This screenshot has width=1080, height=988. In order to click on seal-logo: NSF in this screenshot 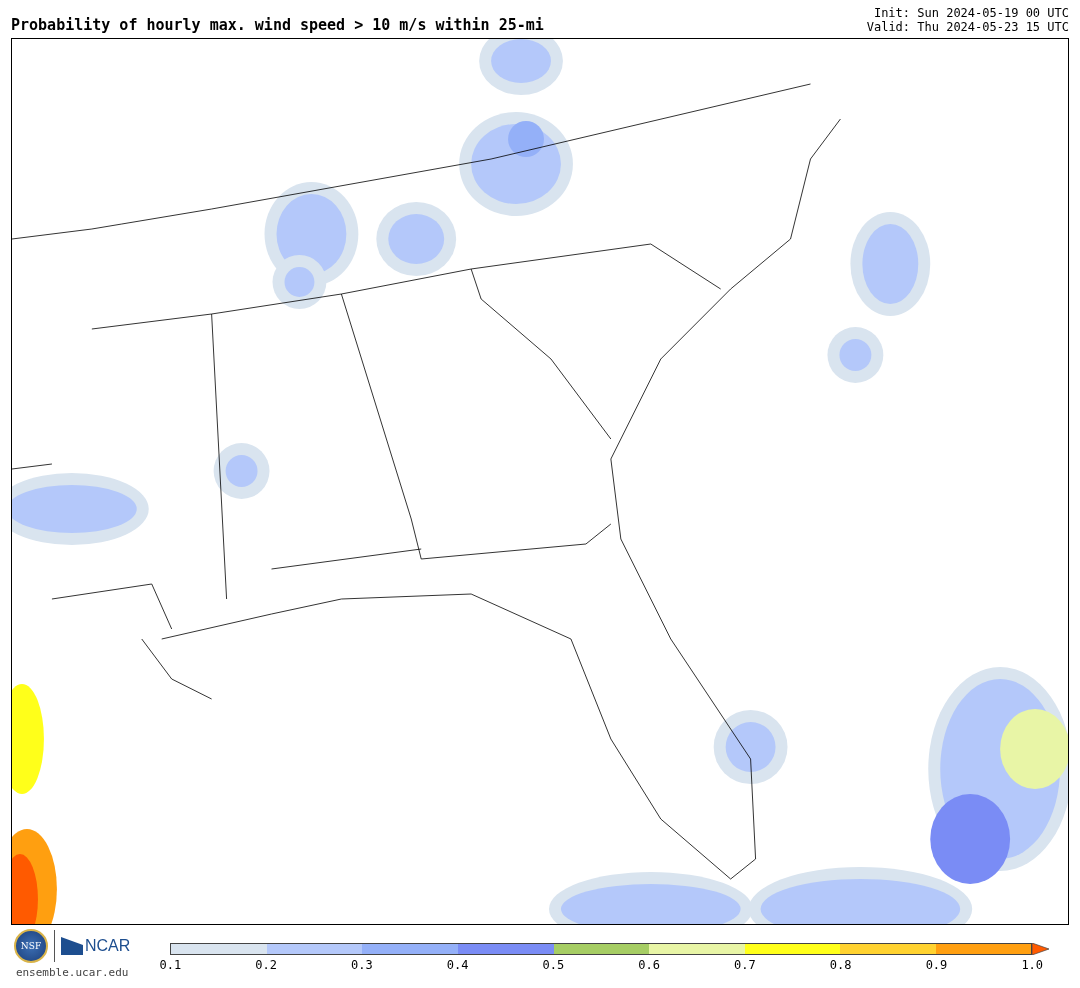, I will do `click(31, 946)`.